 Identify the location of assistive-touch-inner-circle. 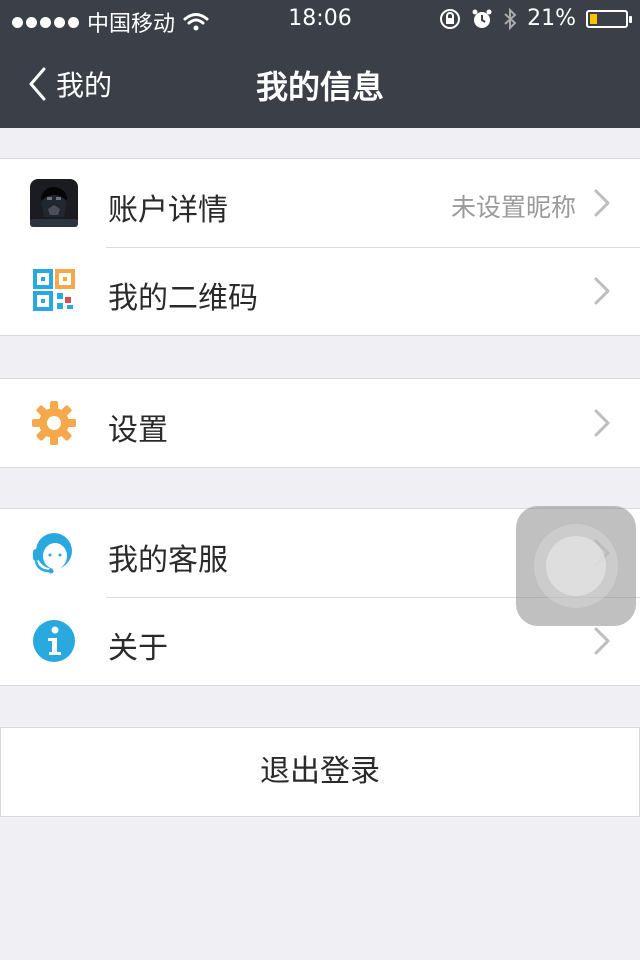
(576, 566).